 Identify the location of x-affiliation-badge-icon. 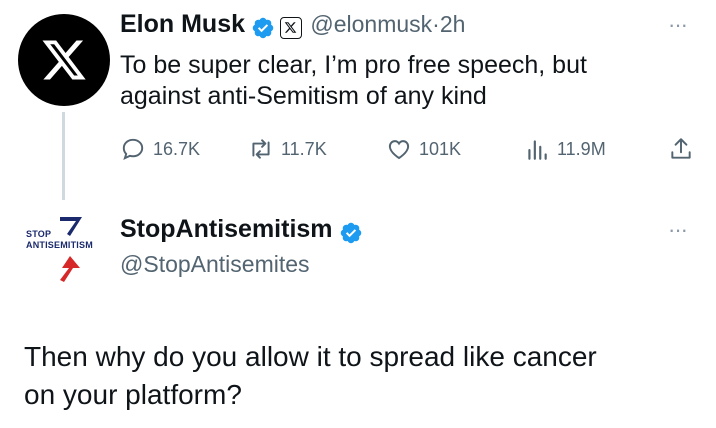
(290, 27).